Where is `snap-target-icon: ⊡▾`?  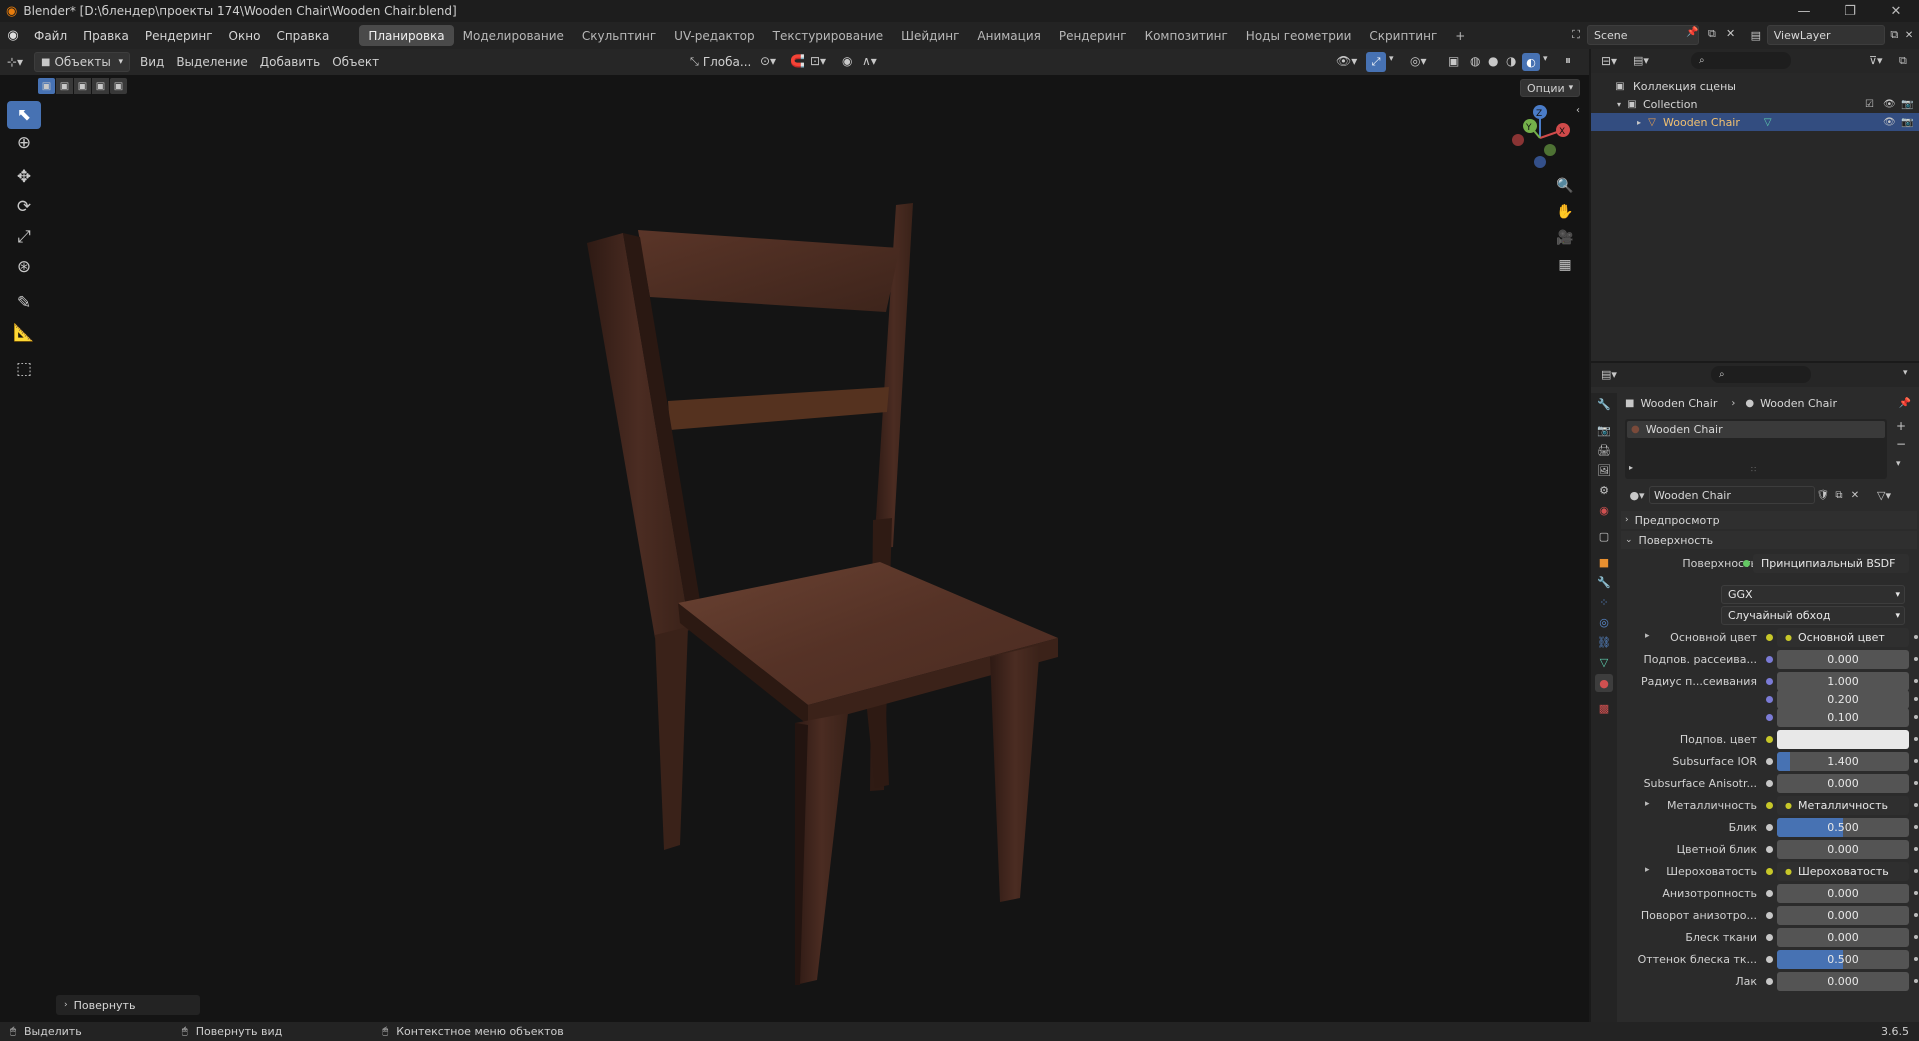
snap-target-icon: ⊡▾ is located at coordinates (818, 61).